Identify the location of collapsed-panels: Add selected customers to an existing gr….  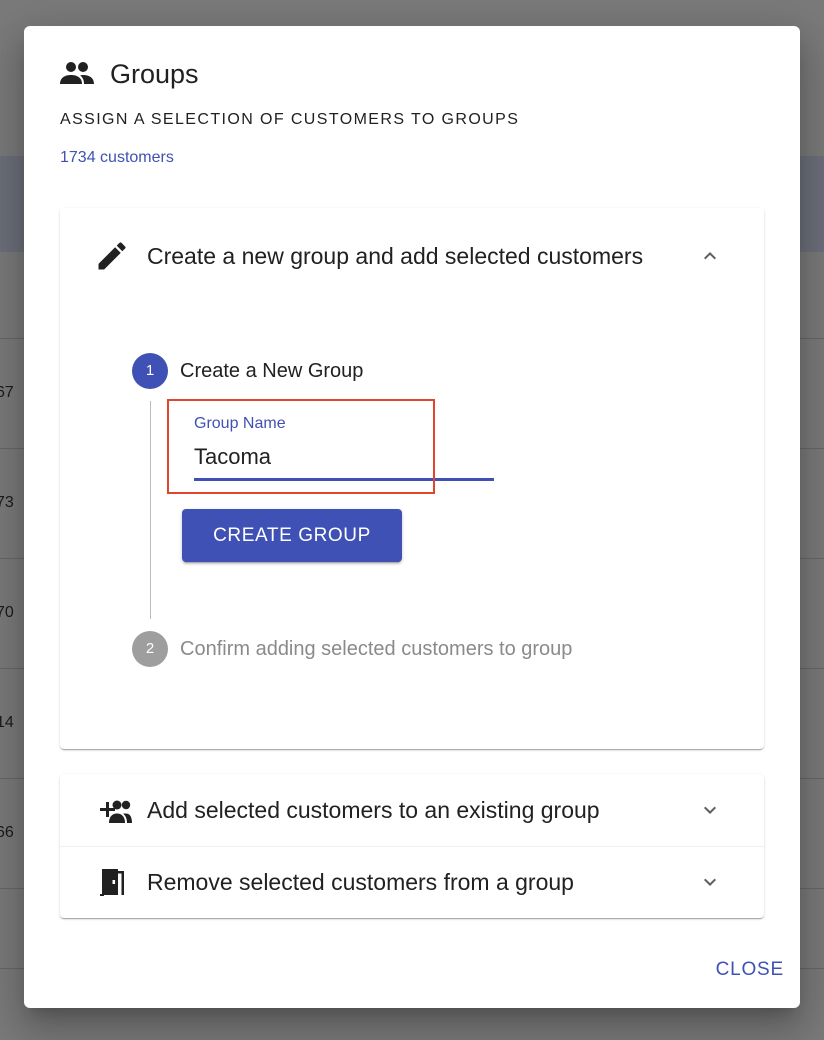
(412, 846).